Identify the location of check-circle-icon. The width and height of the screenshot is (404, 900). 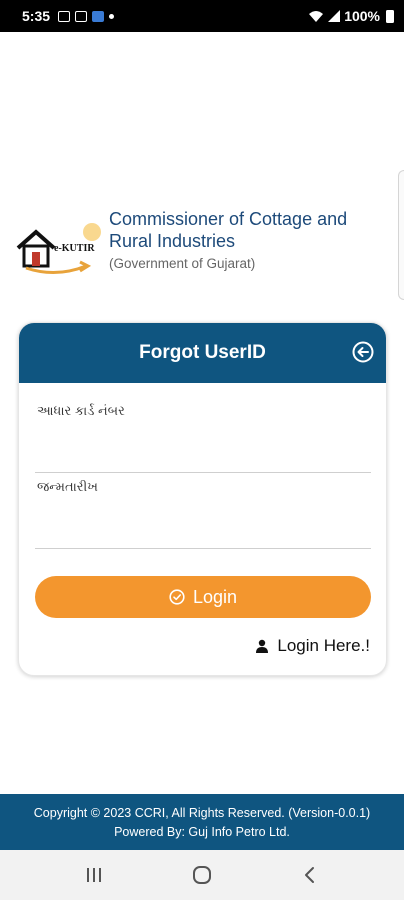
(177, 597).